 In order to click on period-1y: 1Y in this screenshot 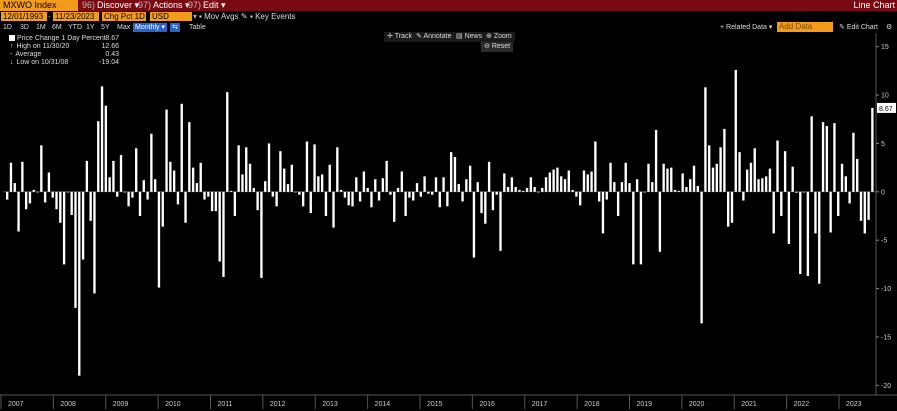, I will do `click(90, 27)`.